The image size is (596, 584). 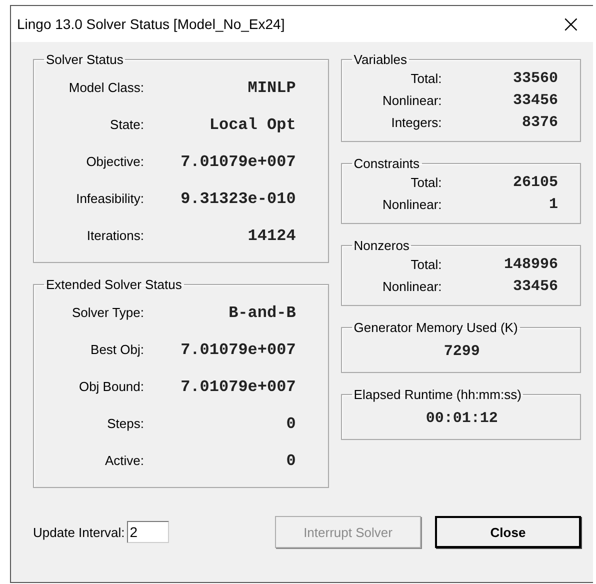 I want to click on field-label: Iterations:, so click(x=115, y=235).